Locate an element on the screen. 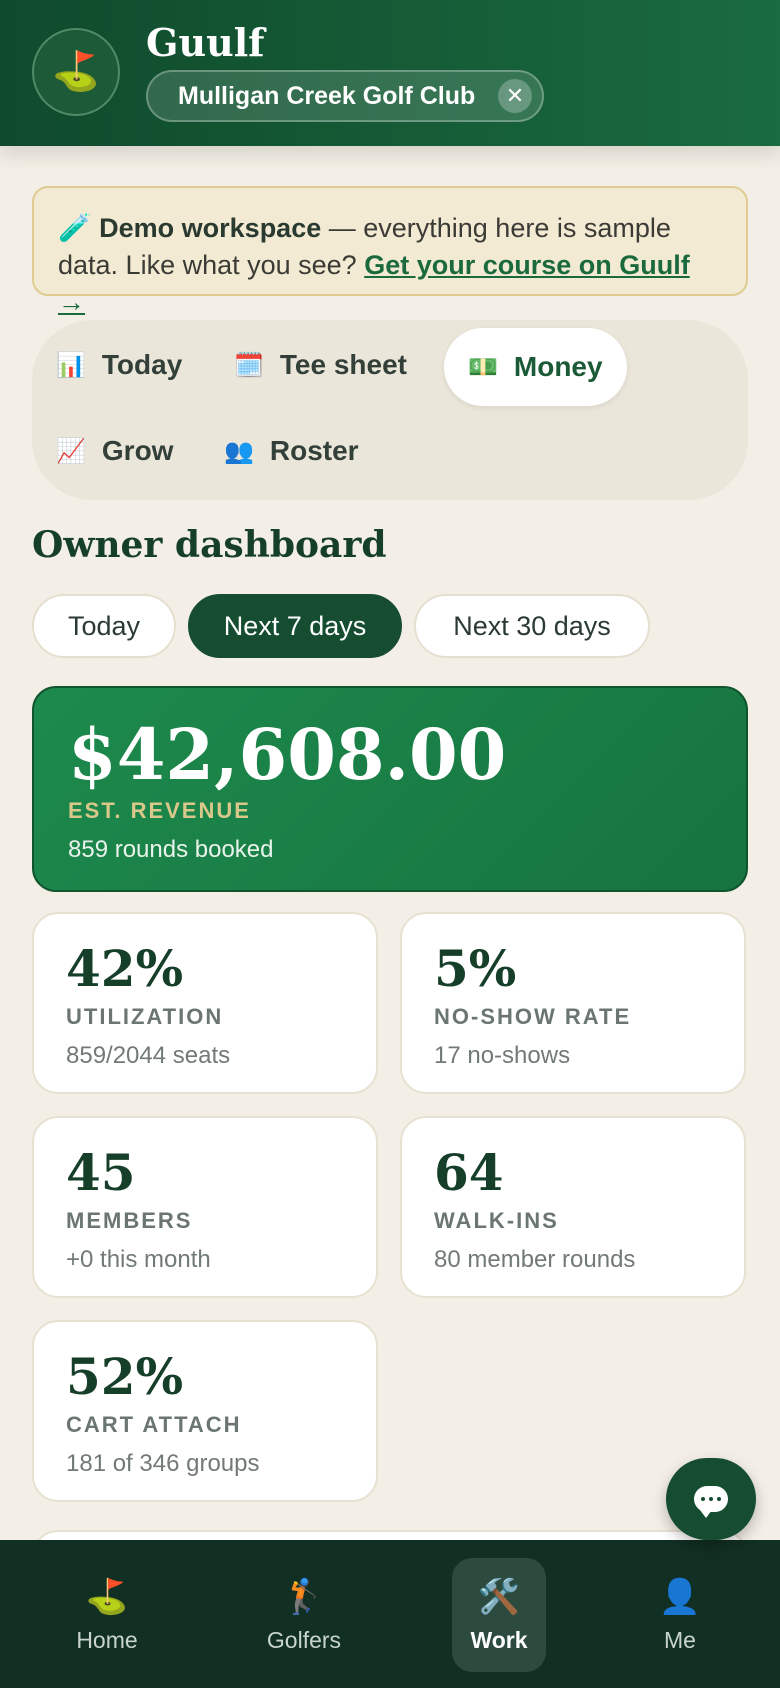 This screenshot has width=780, height=1688. tab-home: ⛳ Home is located at coordinates (107, 1615).